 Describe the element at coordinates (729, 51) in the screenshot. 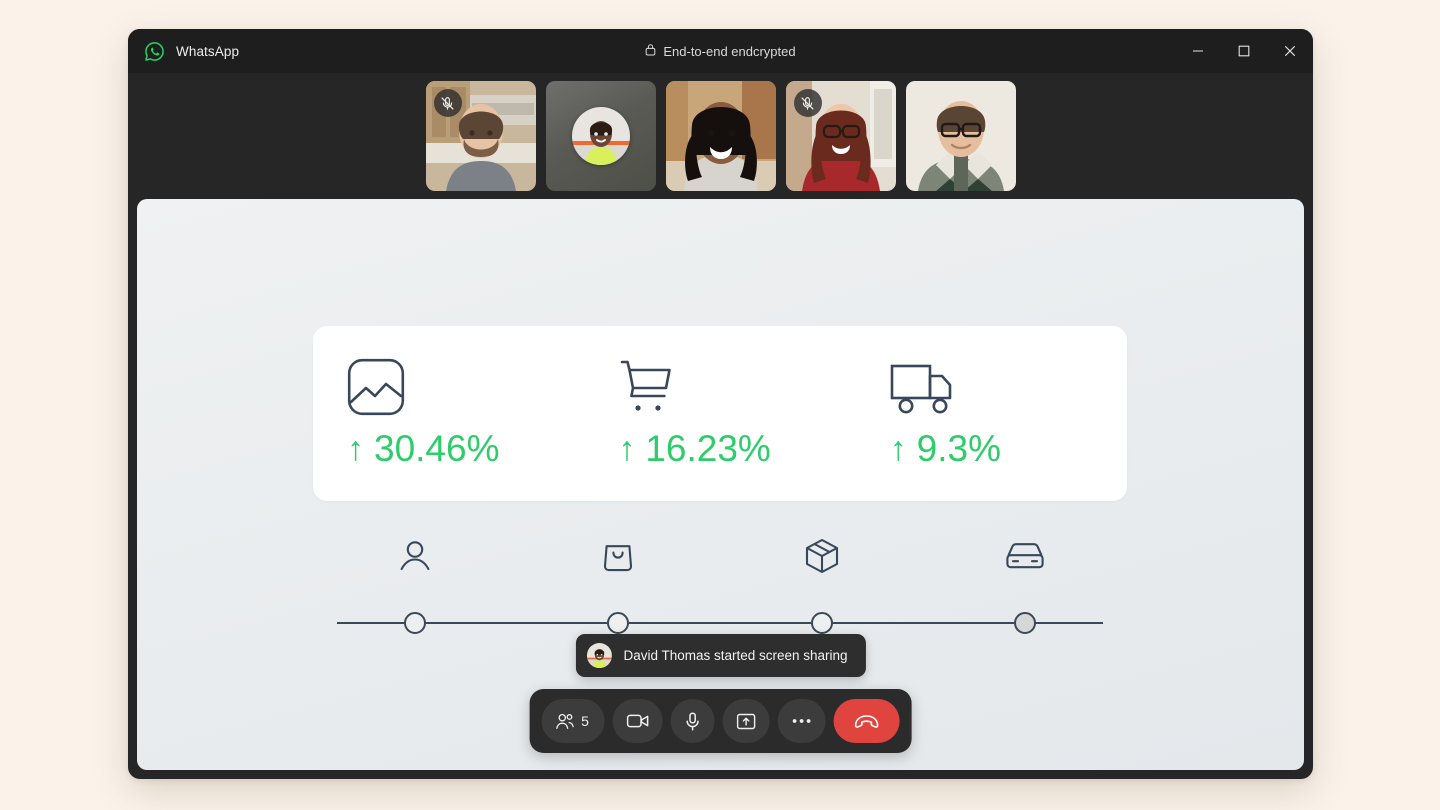

I see `encryption-label: End-to-end endcrypted` at that location.